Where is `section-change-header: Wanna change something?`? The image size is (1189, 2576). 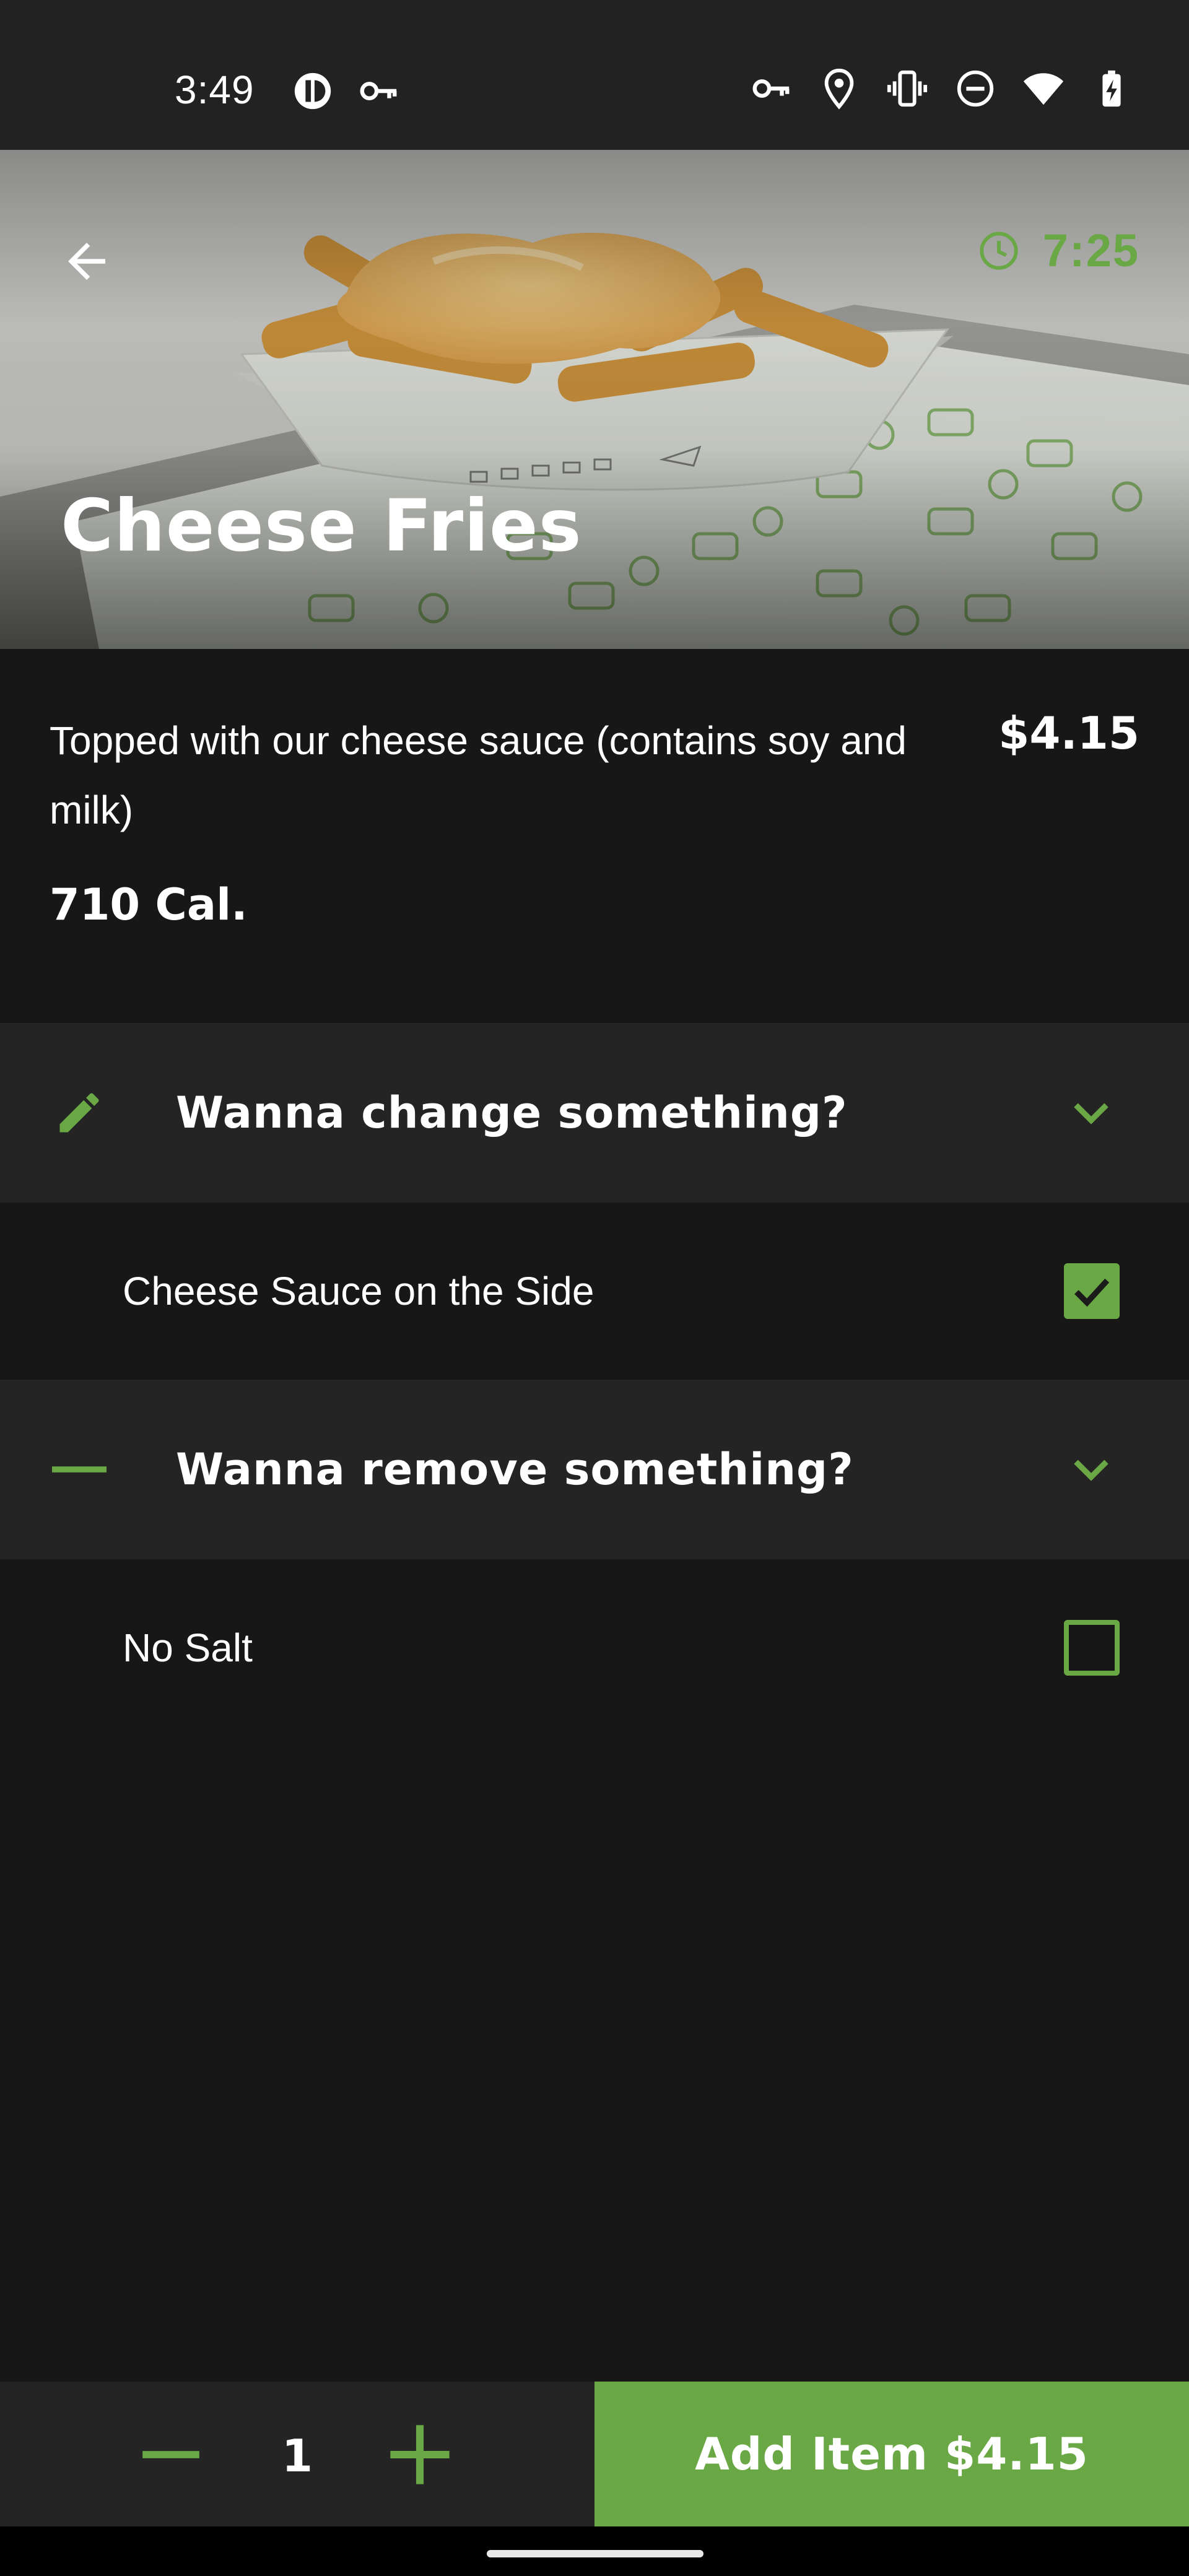 section-change-header: Wanna change something? is located at coordinates (594, 1113).